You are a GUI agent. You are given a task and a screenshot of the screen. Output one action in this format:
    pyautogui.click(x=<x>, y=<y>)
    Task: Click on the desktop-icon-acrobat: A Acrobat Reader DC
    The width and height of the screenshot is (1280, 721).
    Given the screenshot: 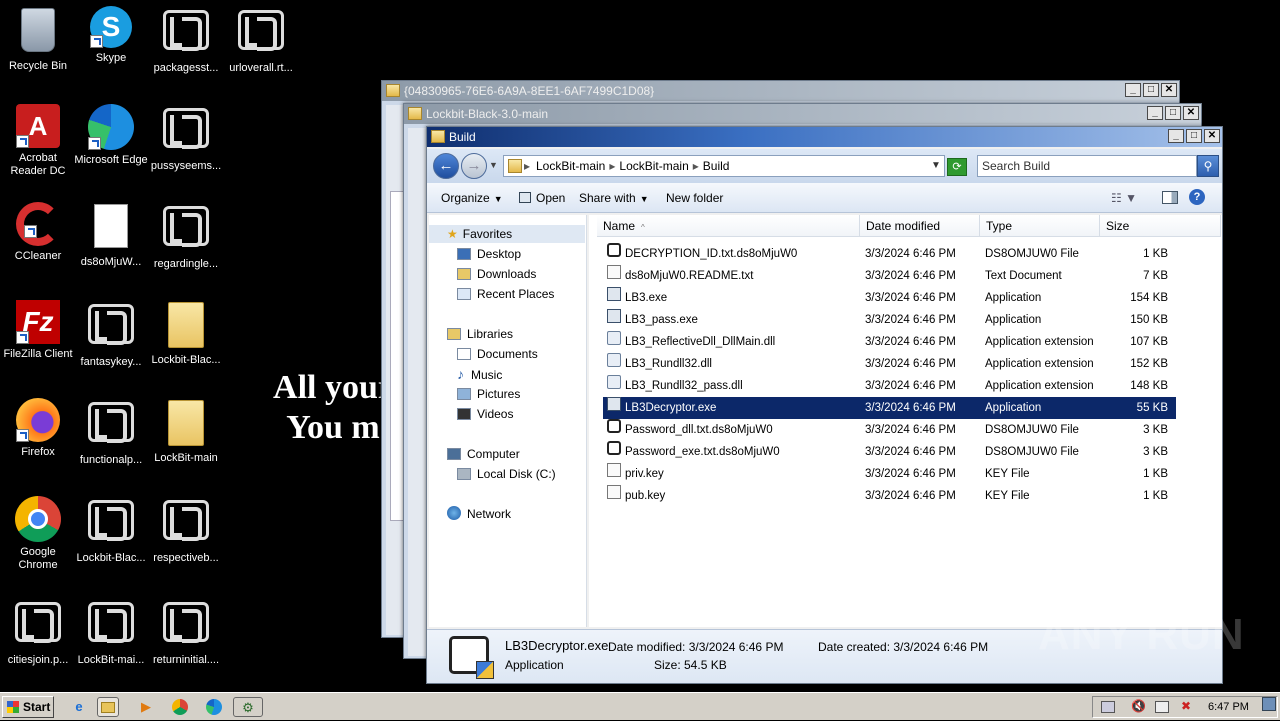 What is the action you would take?
    pyautogui.click(x=38, y=141)
    